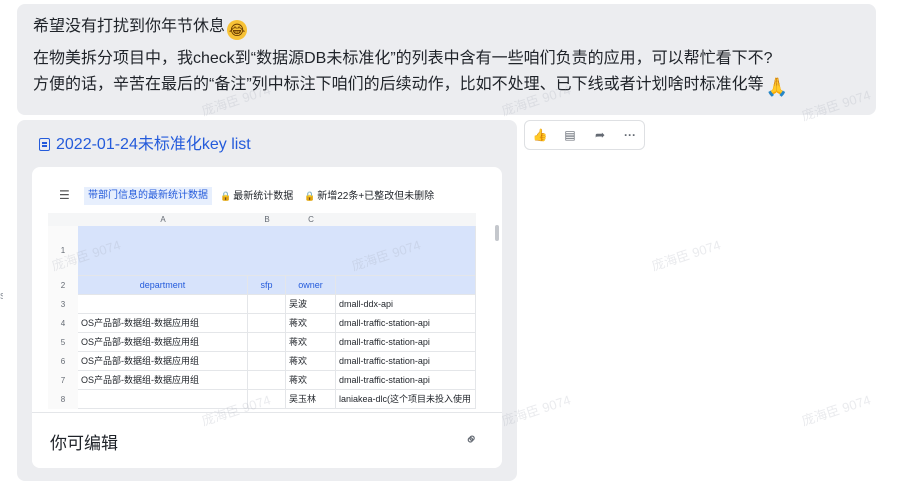 The width and height of the screenshot is (897, 489). Describe the element at coordinates (406, 220) in the screenshot. I see `col-header-d` at that location.